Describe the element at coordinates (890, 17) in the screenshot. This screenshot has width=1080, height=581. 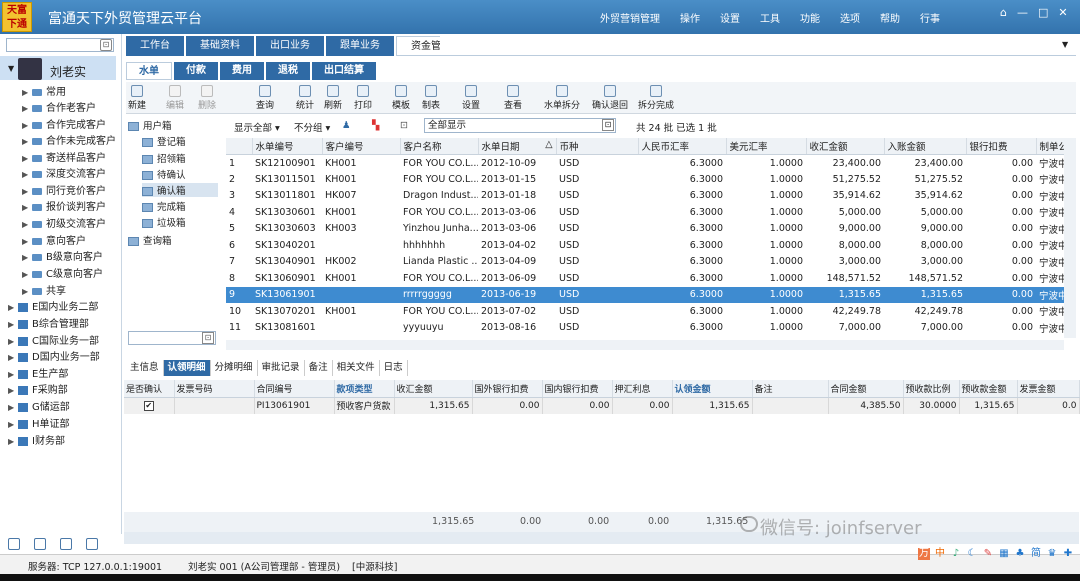
I see `top-nav-help: 帮助` at that location.